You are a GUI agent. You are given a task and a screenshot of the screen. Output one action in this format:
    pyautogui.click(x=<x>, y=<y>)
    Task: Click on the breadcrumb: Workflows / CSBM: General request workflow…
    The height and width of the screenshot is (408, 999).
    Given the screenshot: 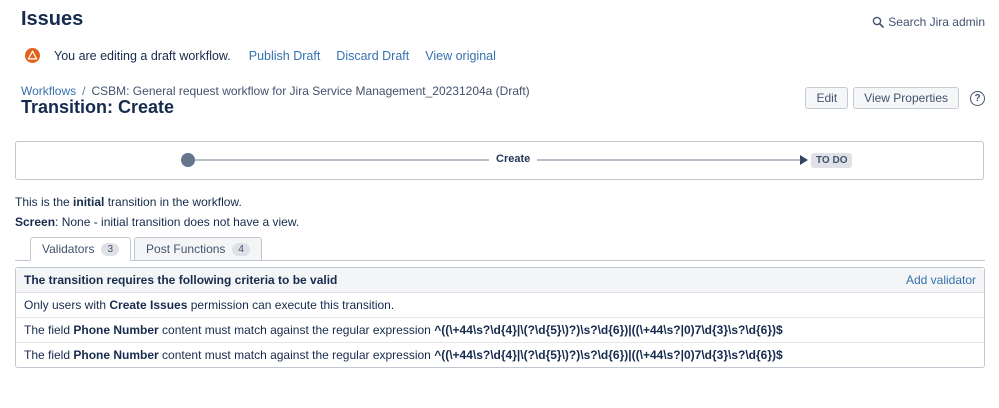 What is the action you would take?
    pyautogui.click(x=275, y=91)
    